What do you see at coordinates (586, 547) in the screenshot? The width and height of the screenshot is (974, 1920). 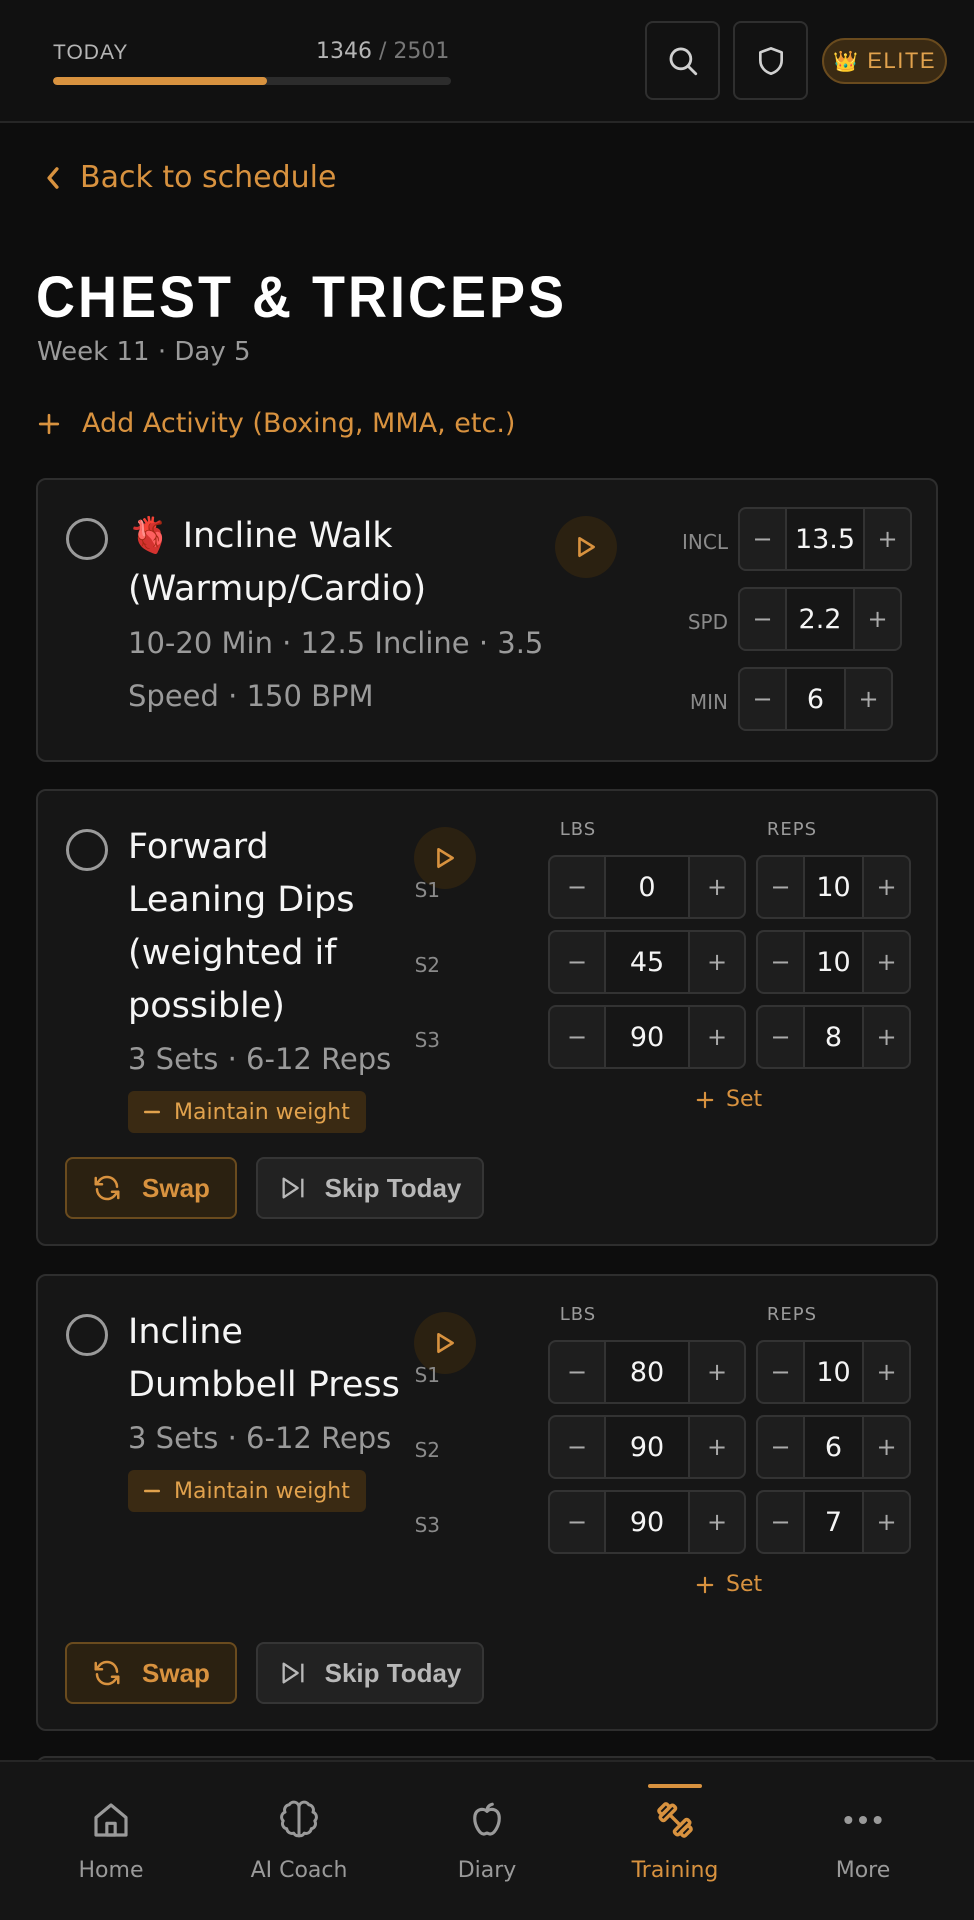 I see `play-video-button` at bounding box center [586, 547].